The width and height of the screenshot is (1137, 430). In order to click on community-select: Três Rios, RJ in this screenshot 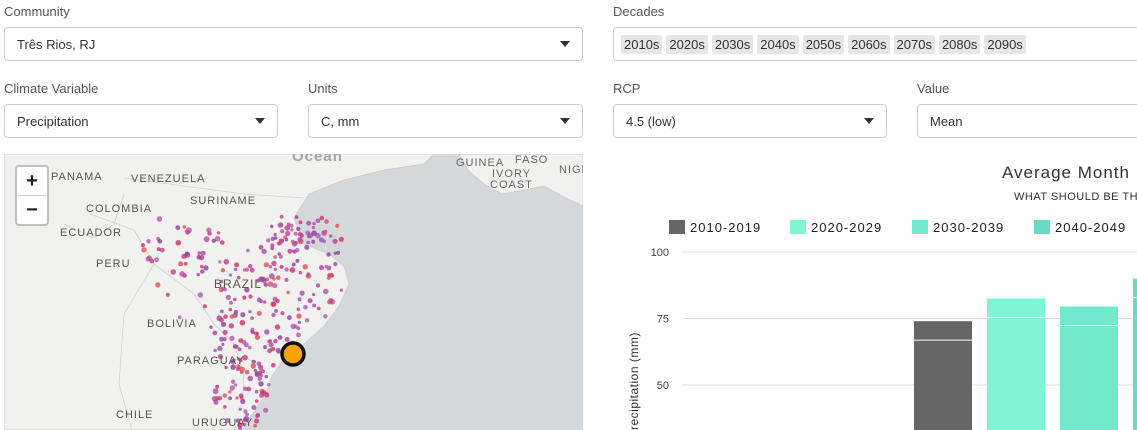, I will do `click(293, 44)`.